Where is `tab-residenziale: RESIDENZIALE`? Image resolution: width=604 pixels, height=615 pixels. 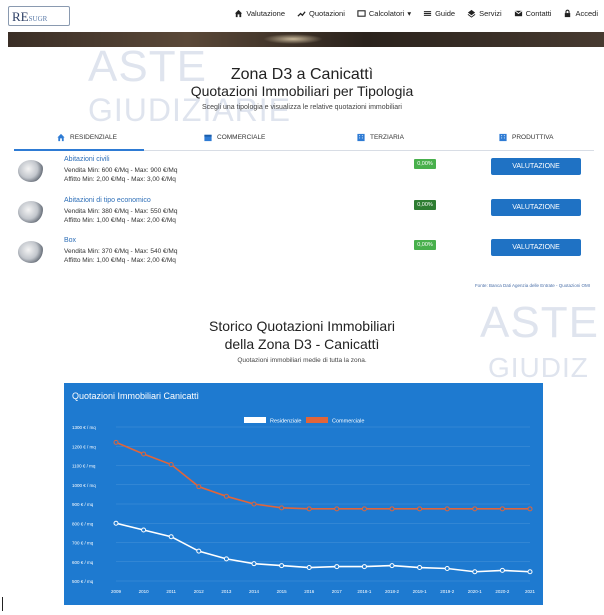
tab-residenziale: RESIDENZIALE is located at coordinates (86, 137).